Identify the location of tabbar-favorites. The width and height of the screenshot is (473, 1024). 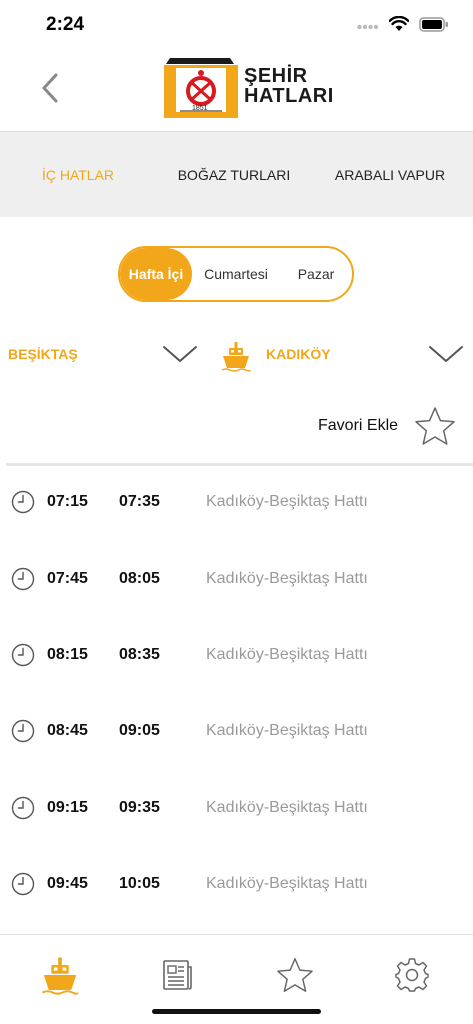
(295, 975).